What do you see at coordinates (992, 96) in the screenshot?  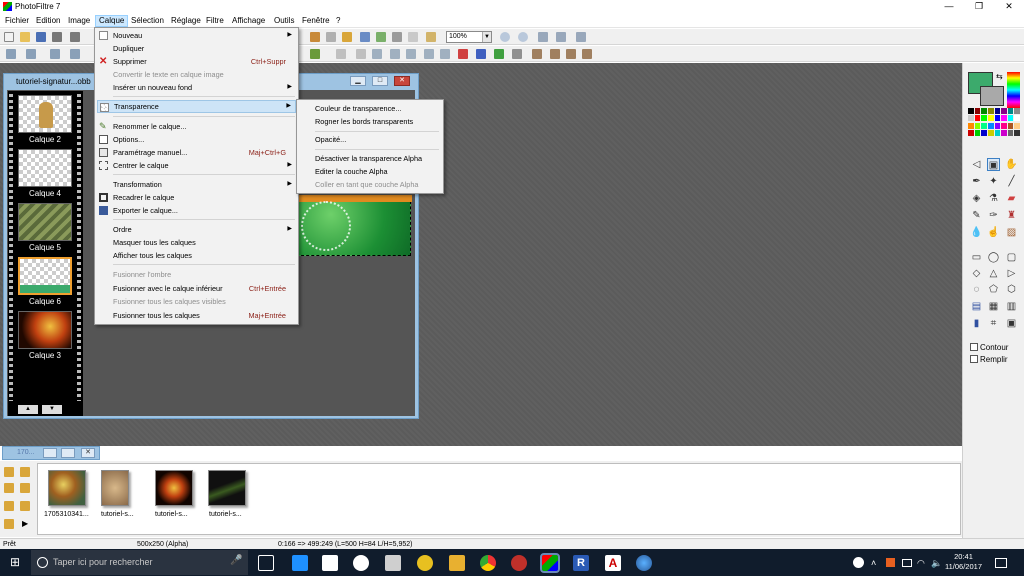 I see `background-color-swatch` at bounding box center [992, 96].